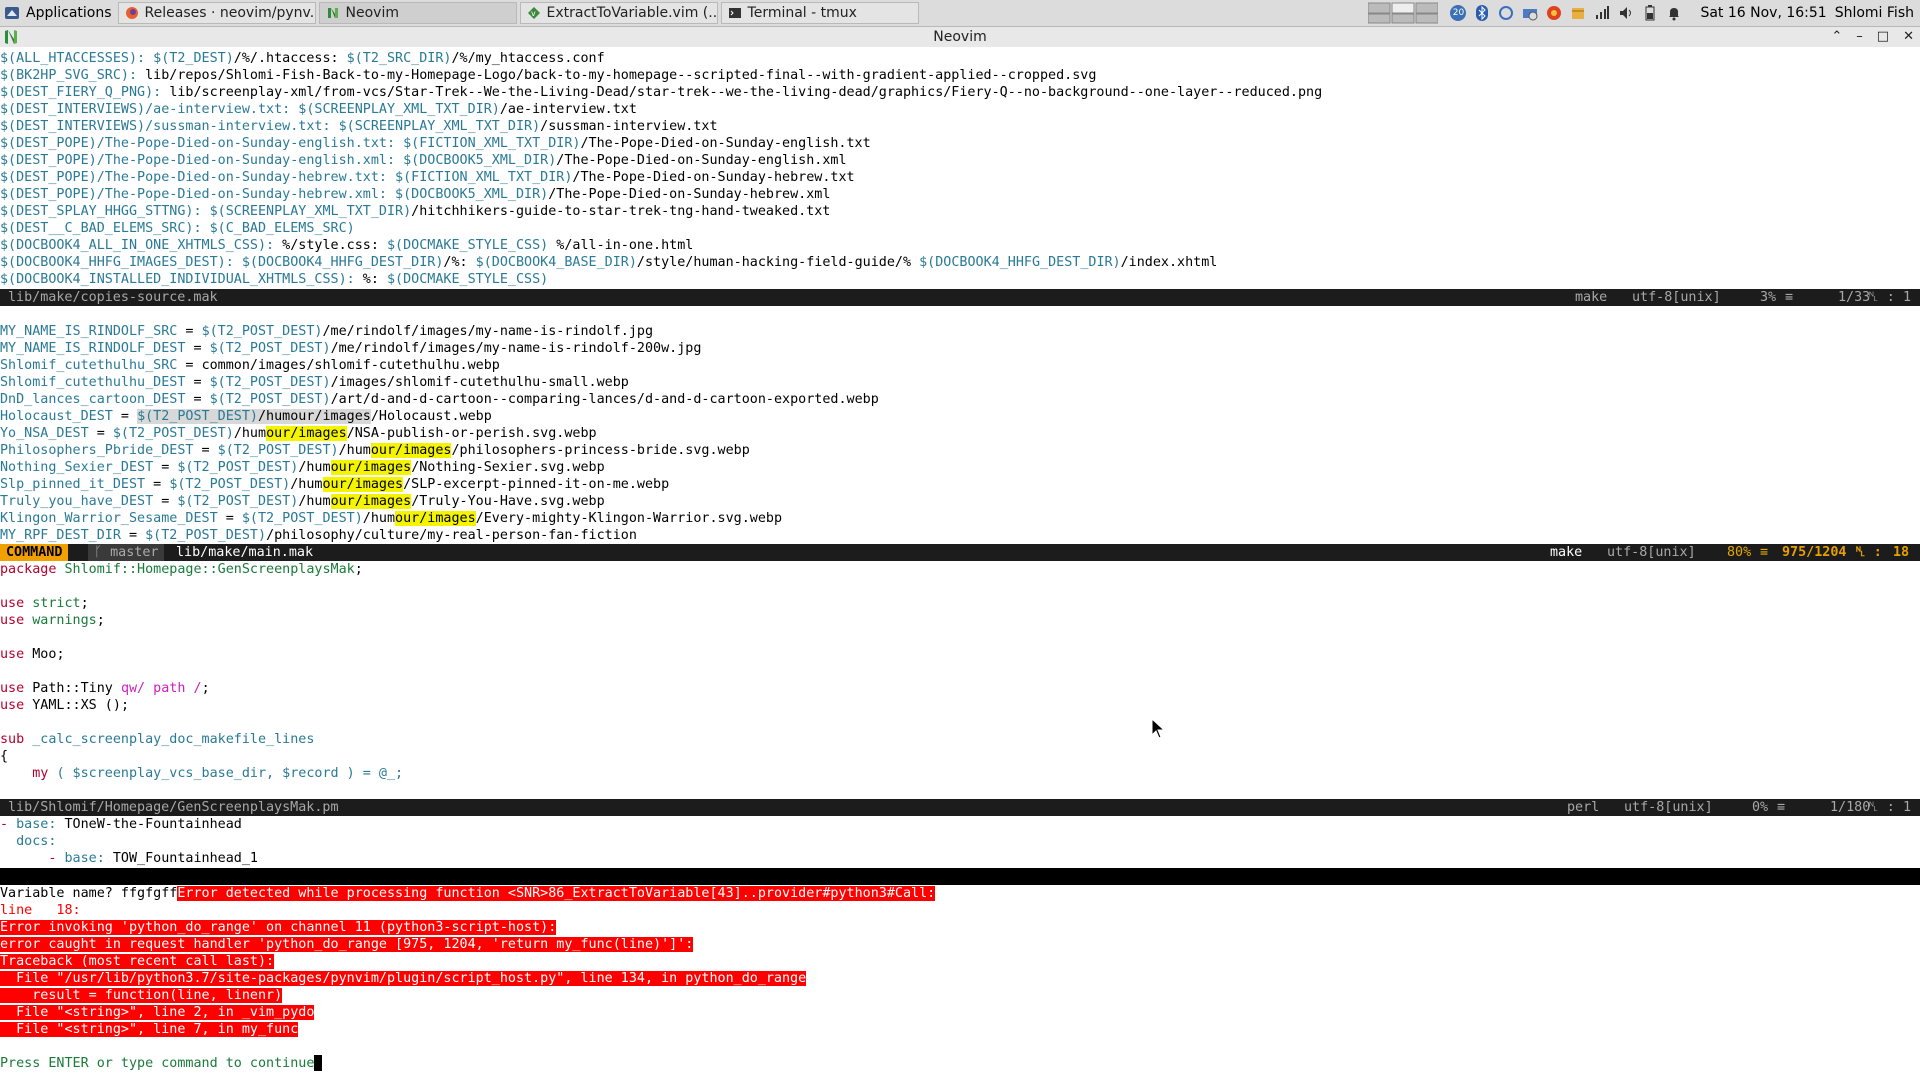 This screenshot has height=1080, width=1920. I want to click on sync-icon, so click(1506, 13).